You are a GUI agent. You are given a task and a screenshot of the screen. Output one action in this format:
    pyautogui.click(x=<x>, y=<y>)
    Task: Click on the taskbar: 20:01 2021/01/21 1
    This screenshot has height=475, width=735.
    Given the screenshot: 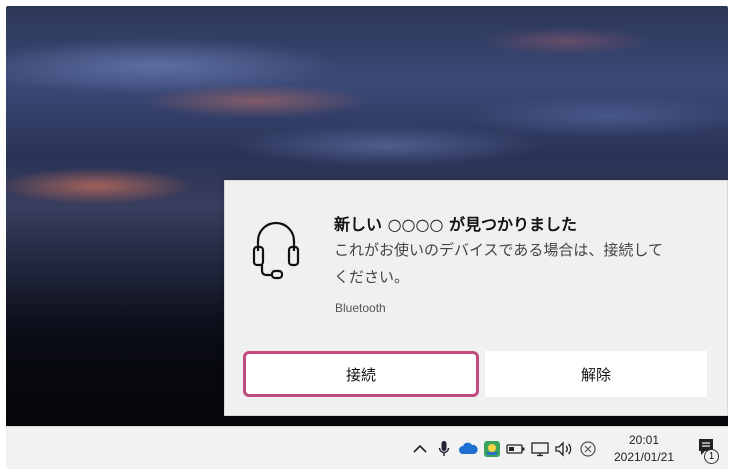 What is the action you would take?
    pyautogui.click(x=367, y=447)
    